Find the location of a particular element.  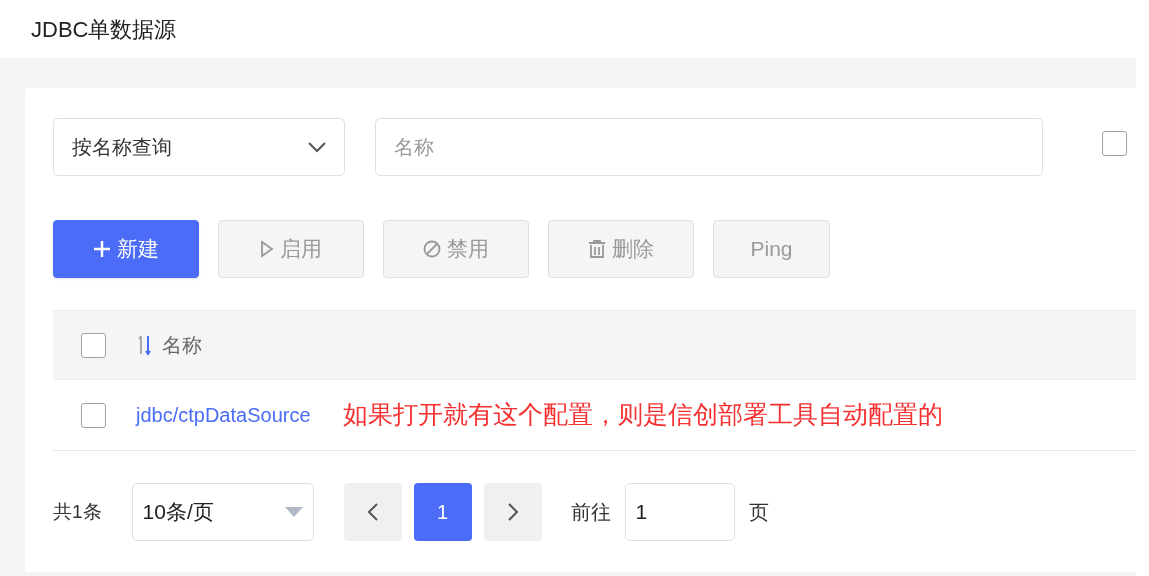

column-header: 名称 is located at coordinates (182, 345).